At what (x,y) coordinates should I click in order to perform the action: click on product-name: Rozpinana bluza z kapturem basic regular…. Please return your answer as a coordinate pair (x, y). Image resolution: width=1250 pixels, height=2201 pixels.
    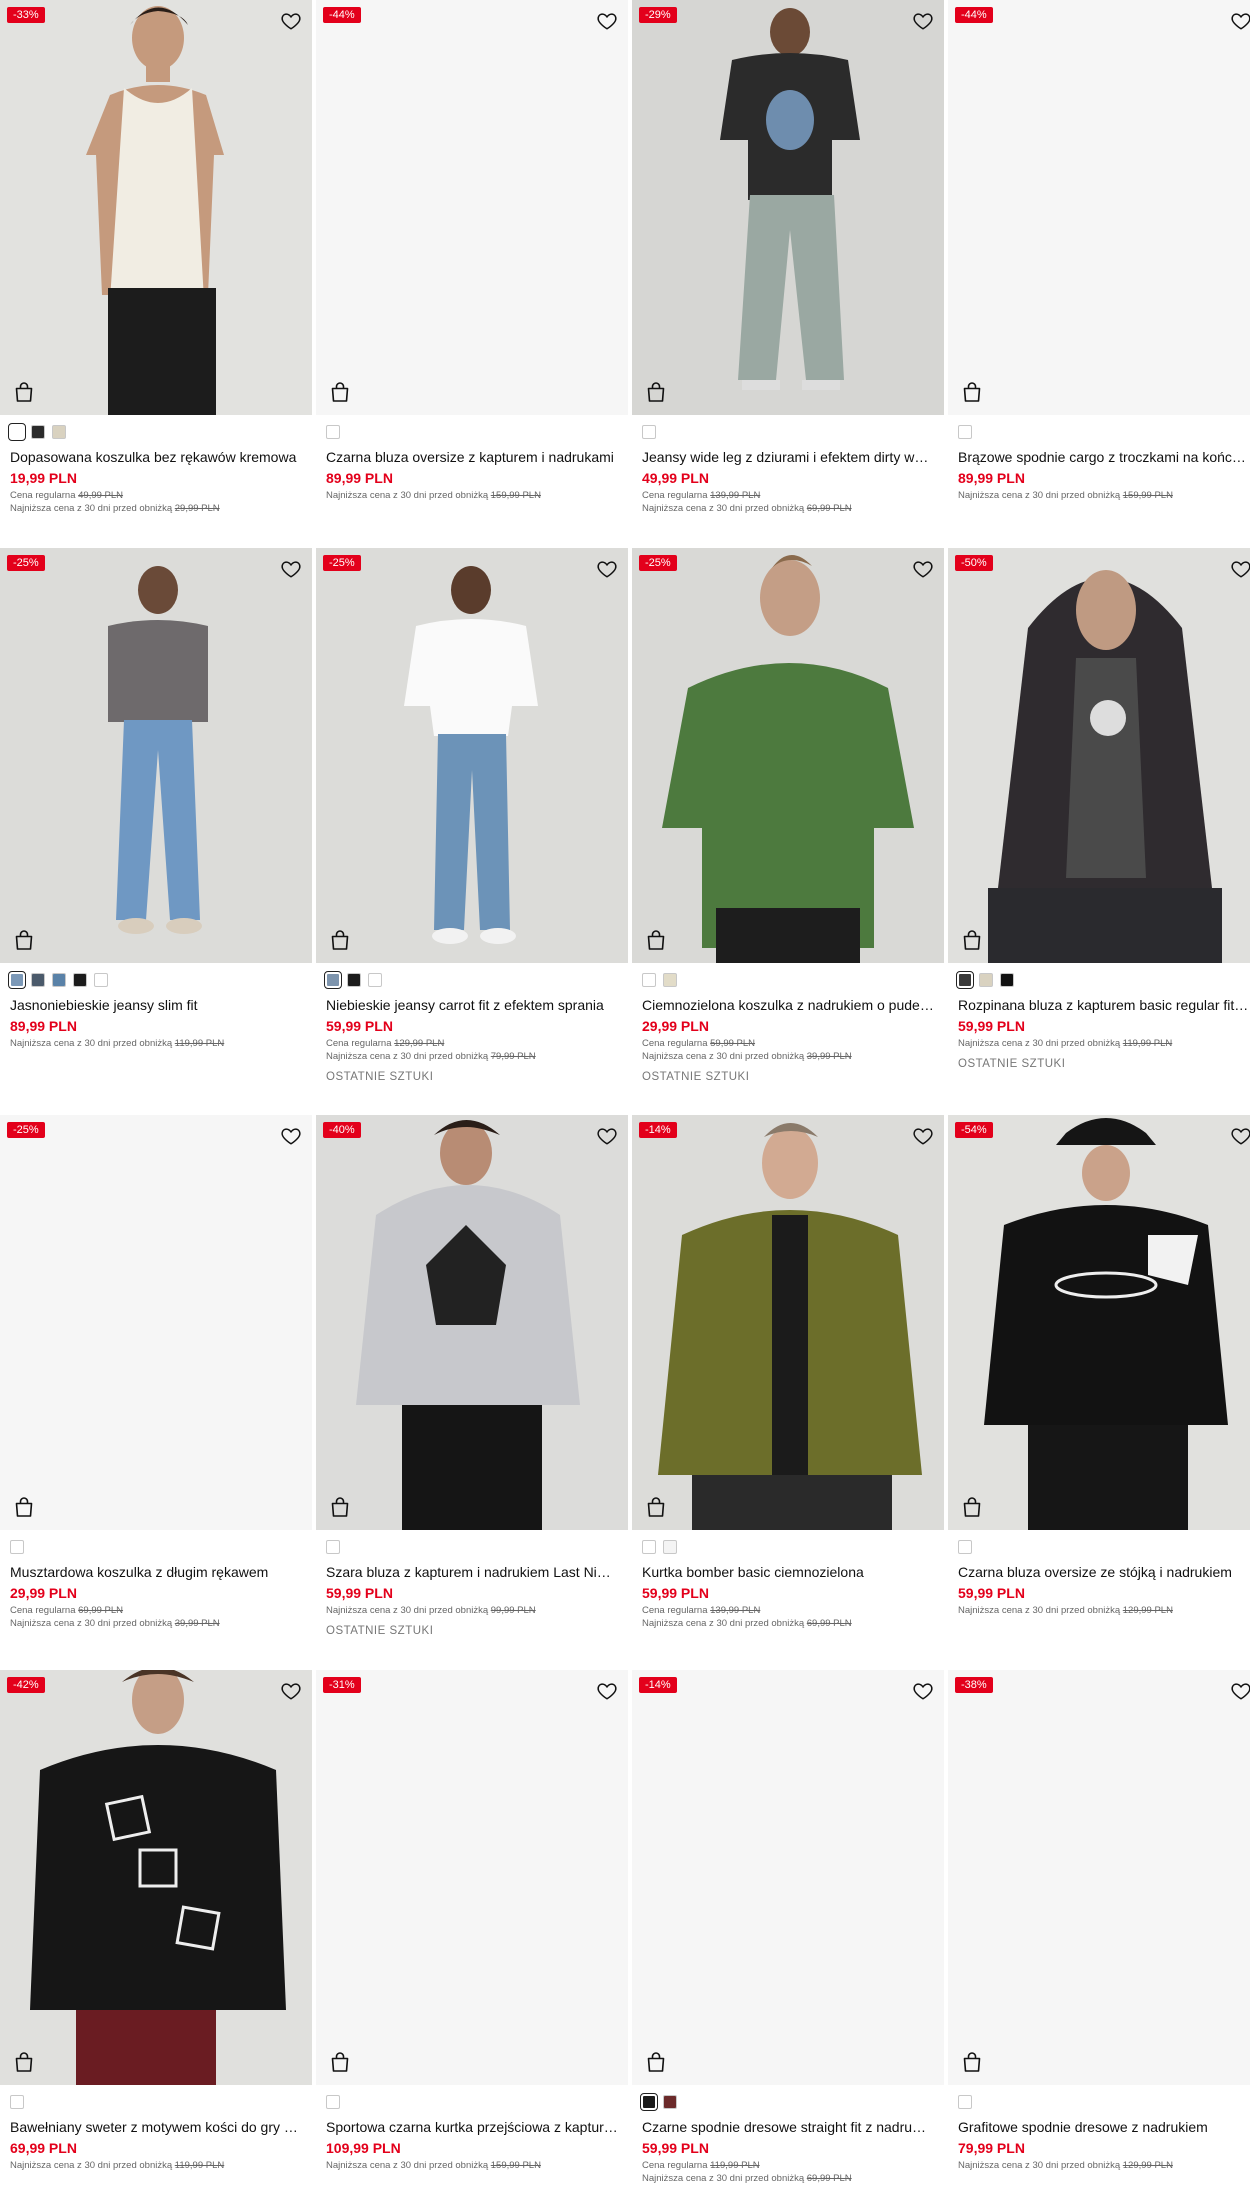
    Looking at the image, I should click on (1104, 1005).